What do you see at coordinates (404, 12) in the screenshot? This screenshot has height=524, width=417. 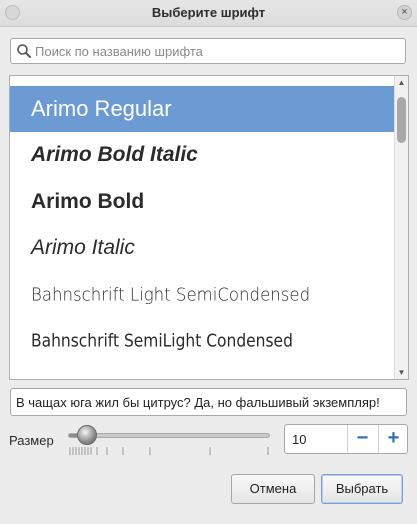 I see `close-icon: ×` at bounding box center [404, 12].